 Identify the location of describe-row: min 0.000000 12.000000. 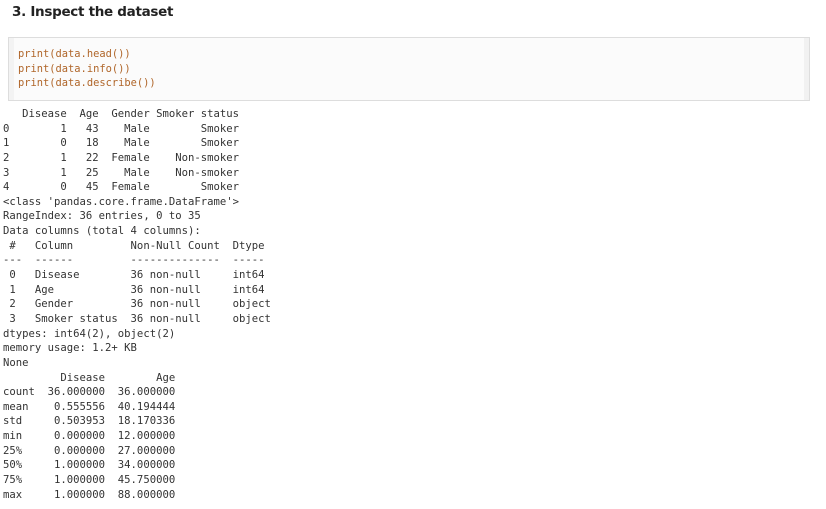
(89, 436).